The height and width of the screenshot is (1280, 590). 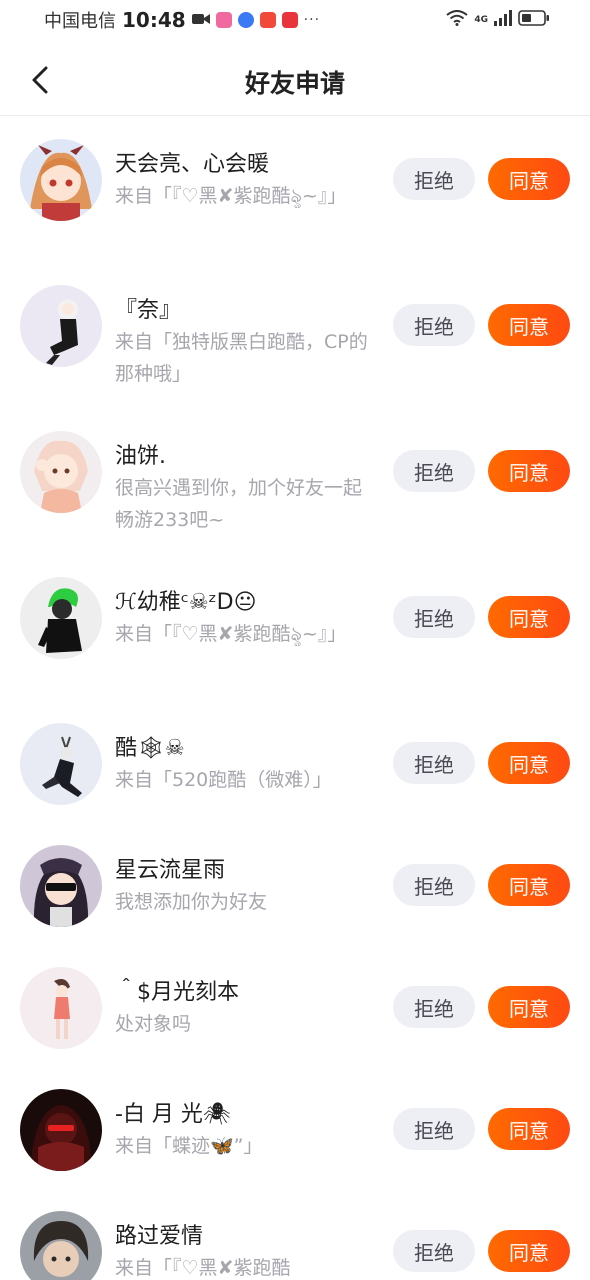 I want to click on request-message: 来自「蝶迹🦋”」, so click(x=189, y=1146).